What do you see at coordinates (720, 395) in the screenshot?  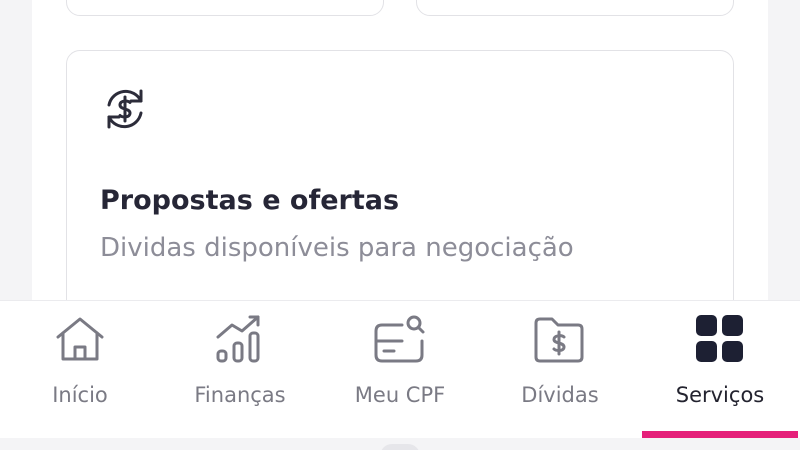 I see `nav-label: Serviços` at bounding box center [720, 395].